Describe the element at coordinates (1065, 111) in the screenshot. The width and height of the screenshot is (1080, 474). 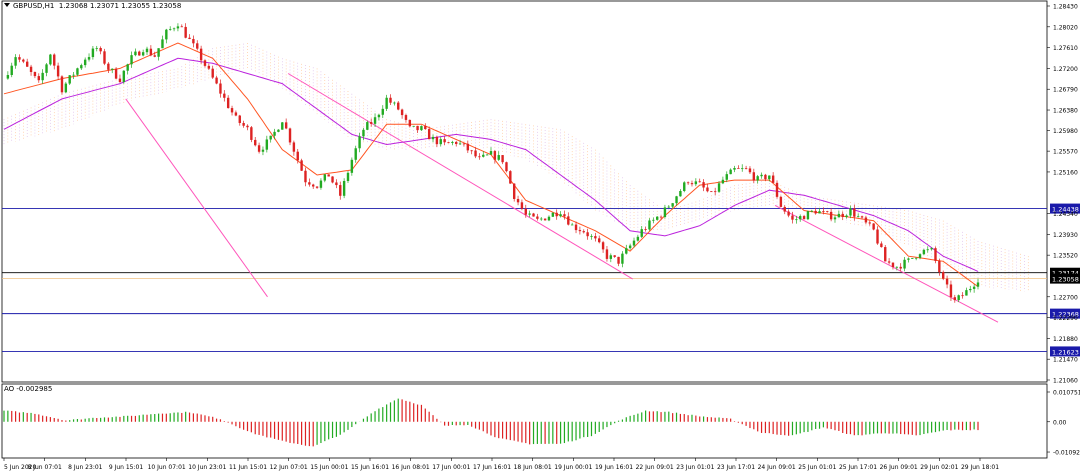
I see `y-tick-label: 1.26380` at that location.